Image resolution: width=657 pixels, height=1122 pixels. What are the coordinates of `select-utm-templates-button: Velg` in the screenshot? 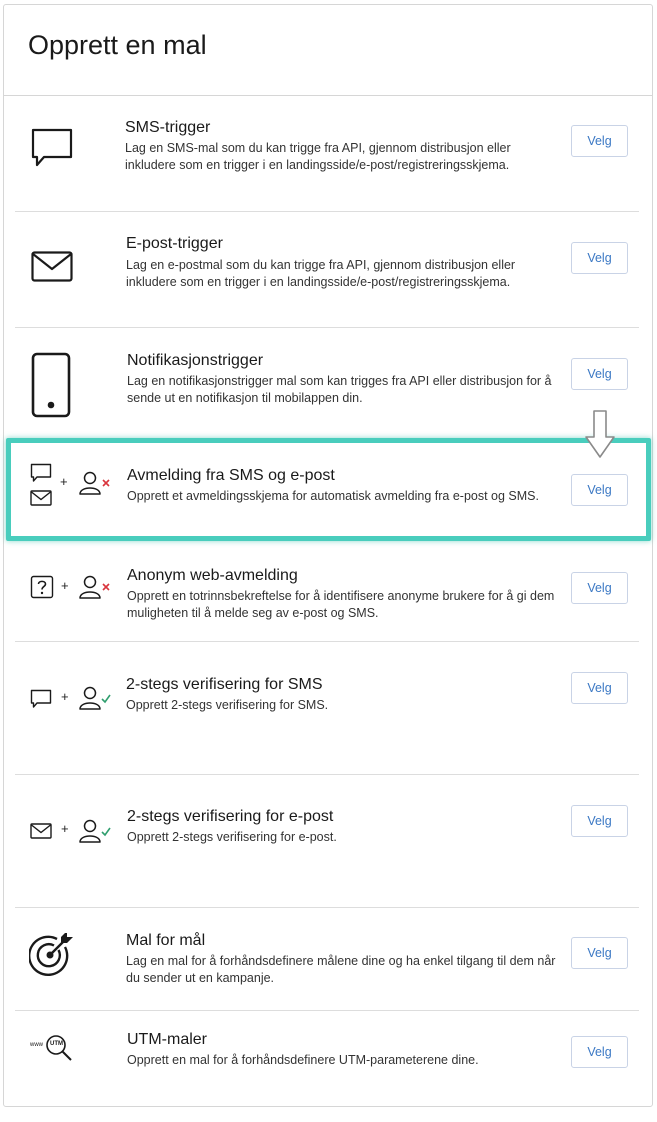 It's located at (599, 1052).